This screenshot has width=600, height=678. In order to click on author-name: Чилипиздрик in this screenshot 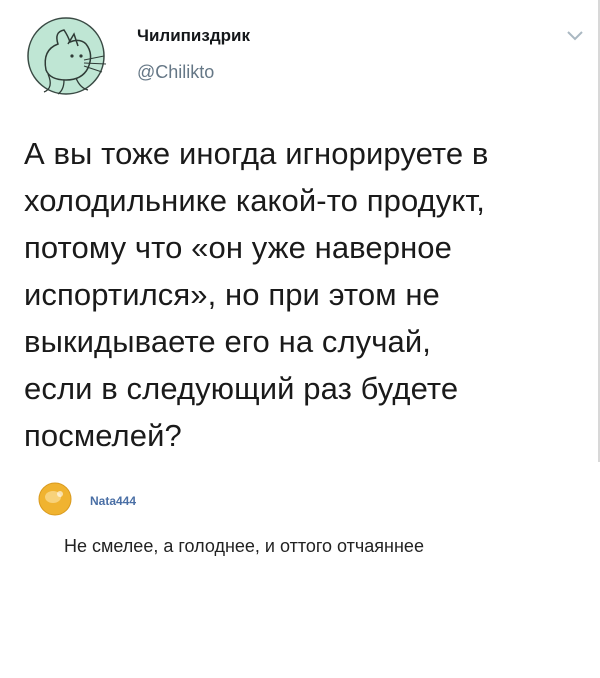, I will do `click(193, 36)`.